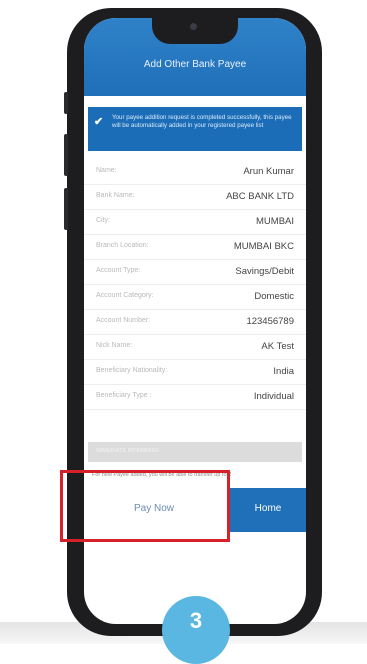 Image resolution: width=367 pixels, height=664 pixels. What do you see at coordinates (195, 222) in the screenshot?
I see `detail-row-city: City: MUMBAI` at bounding box center [195, 222].